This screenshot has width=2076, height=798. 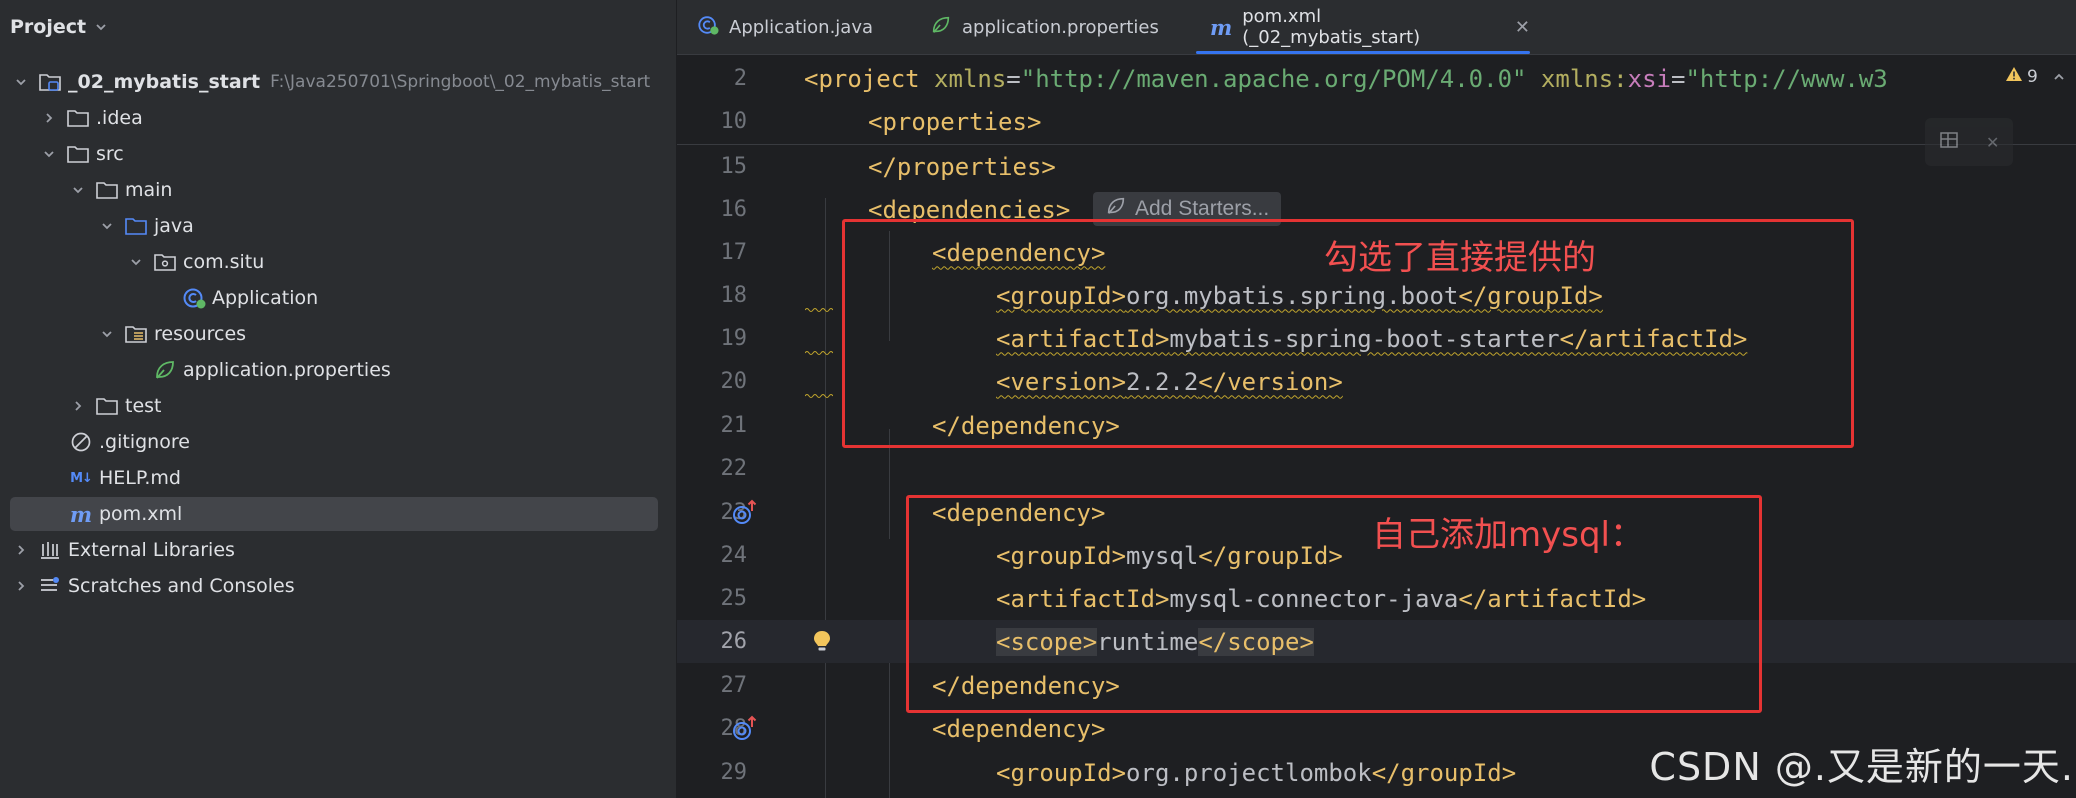 What do you see at coordinates (734, 468) in the screenshot?
I see `line-number: 22` at bounding box center [734, 468].